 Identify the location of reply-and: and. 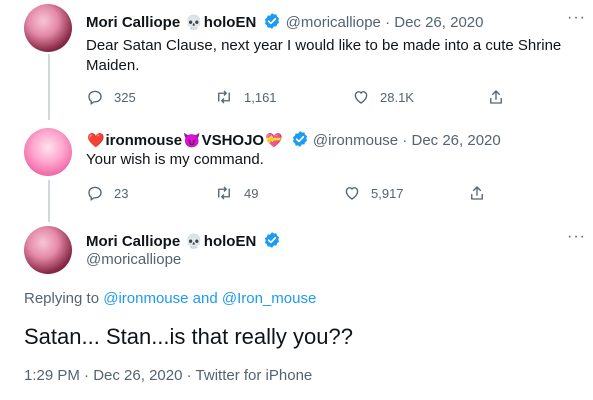
(205, 298).